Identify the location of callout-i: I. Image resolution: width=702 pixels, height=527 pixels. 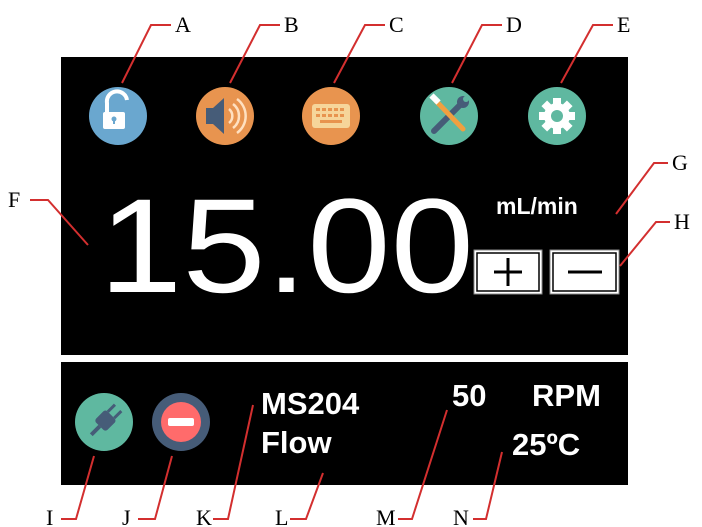
(49, 516).